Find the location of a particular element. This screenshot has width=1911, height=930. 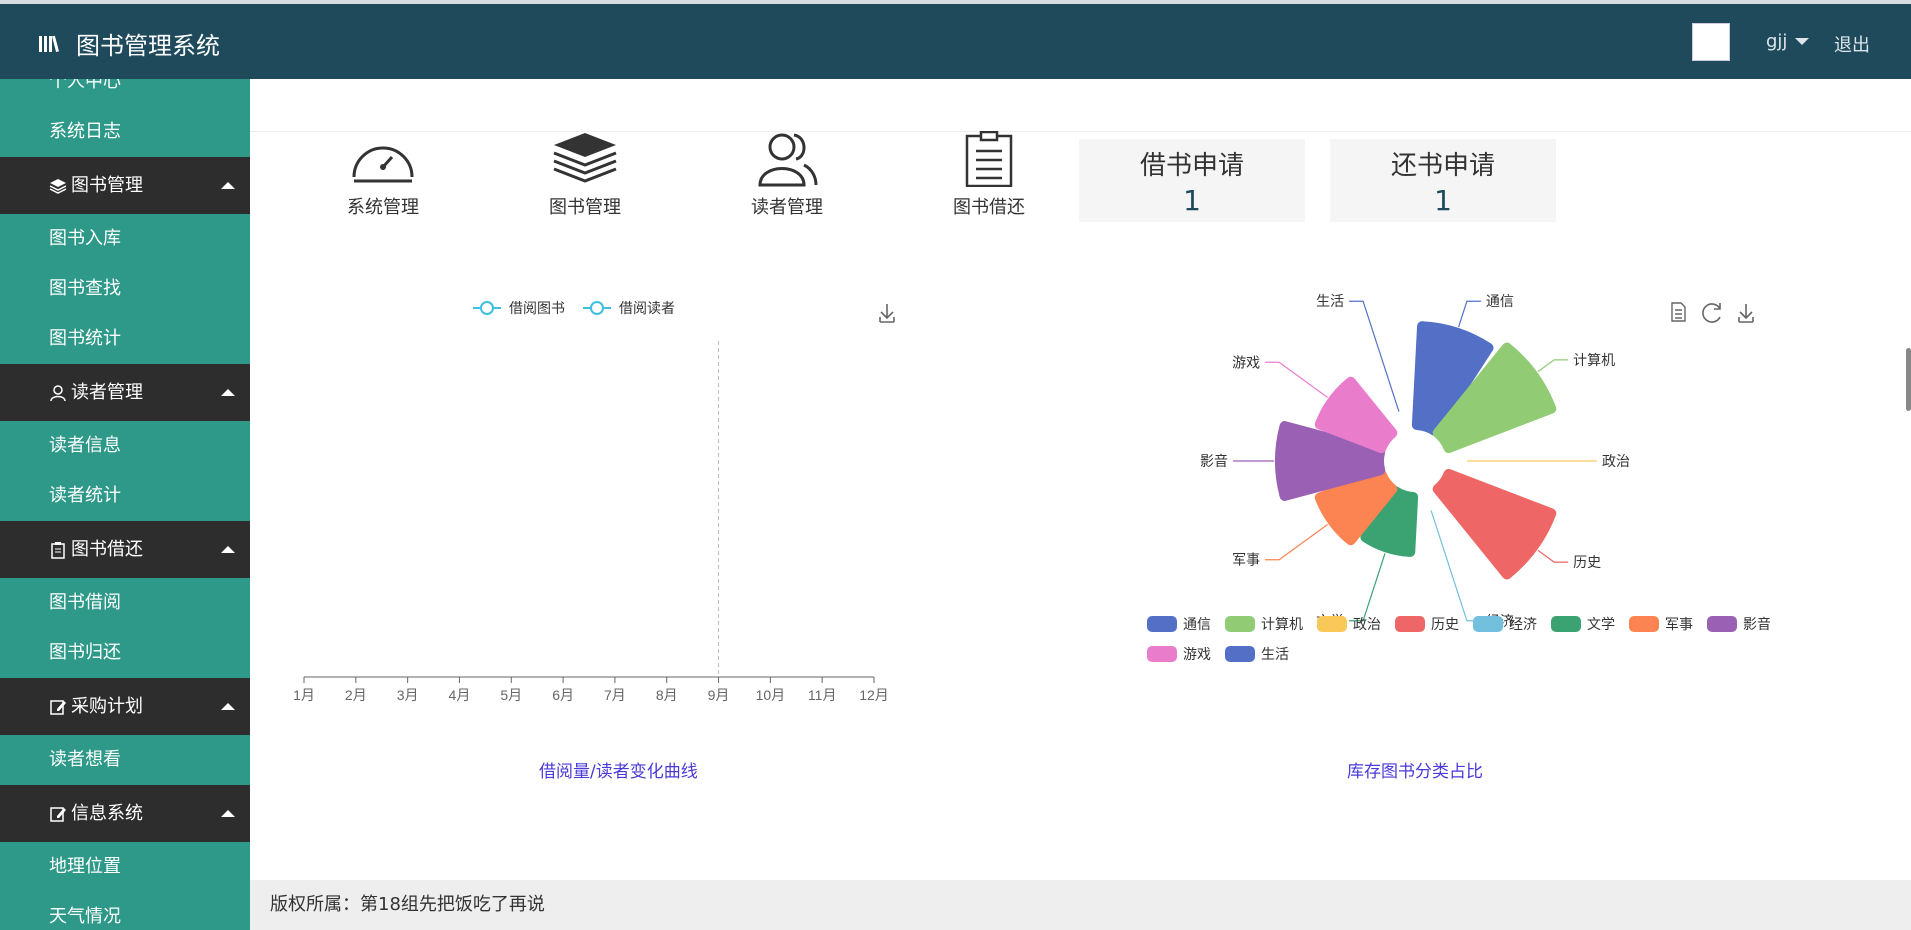

pie-label: 通信 is located at coordinates (1500, 301).